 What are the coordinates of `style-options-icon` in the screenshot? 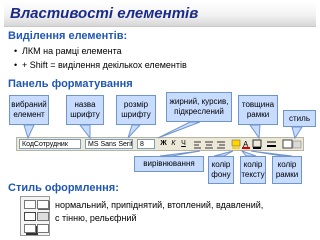 It's located at (35, 216).